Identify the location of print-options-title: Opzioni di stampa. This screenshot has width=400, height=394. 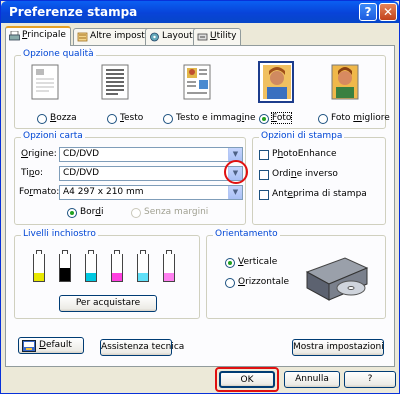
(302, 136).